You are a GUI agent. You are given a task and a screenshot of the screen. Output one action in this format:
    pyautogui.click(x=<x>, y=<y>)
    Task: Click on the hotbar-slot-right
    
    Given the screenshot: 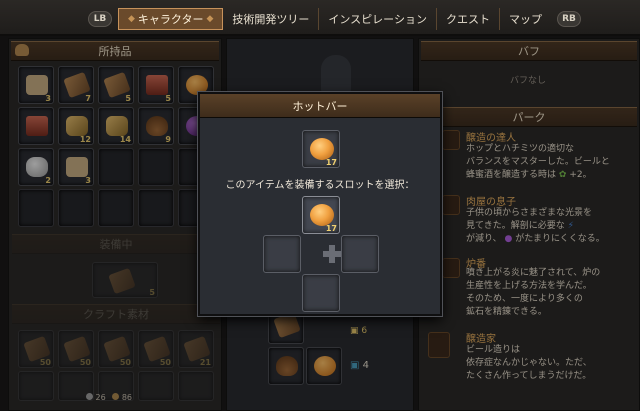 What is the action you would take?
    pyautogui.click(x=360, y=254)
    